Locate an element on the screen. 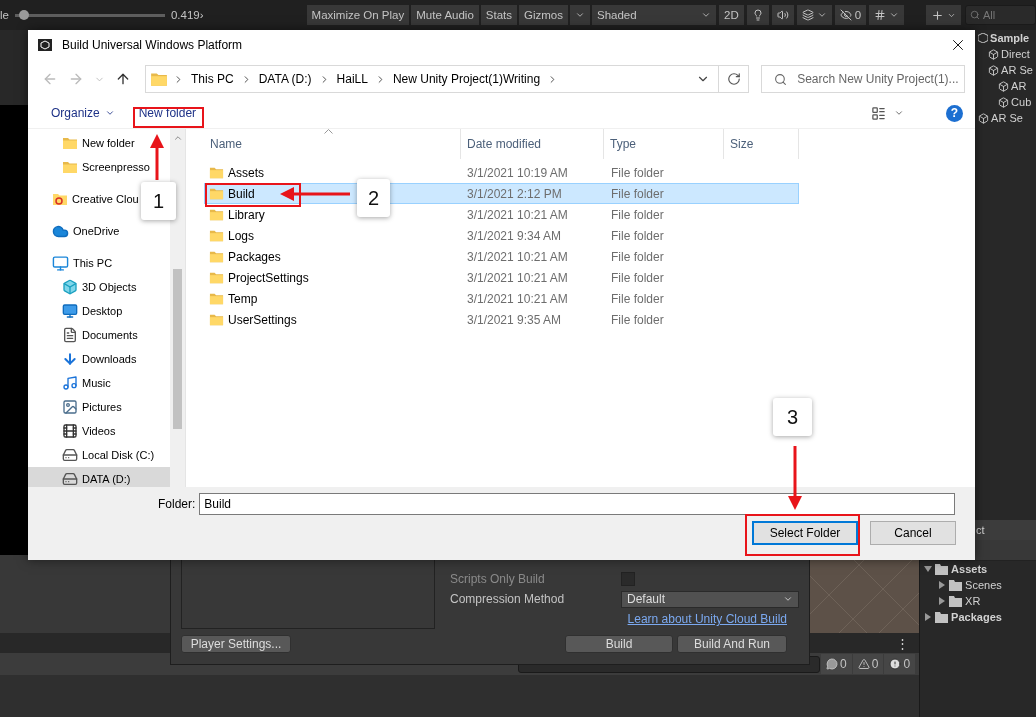  compression-dropdown: Default is located at coordinates (710, 599).